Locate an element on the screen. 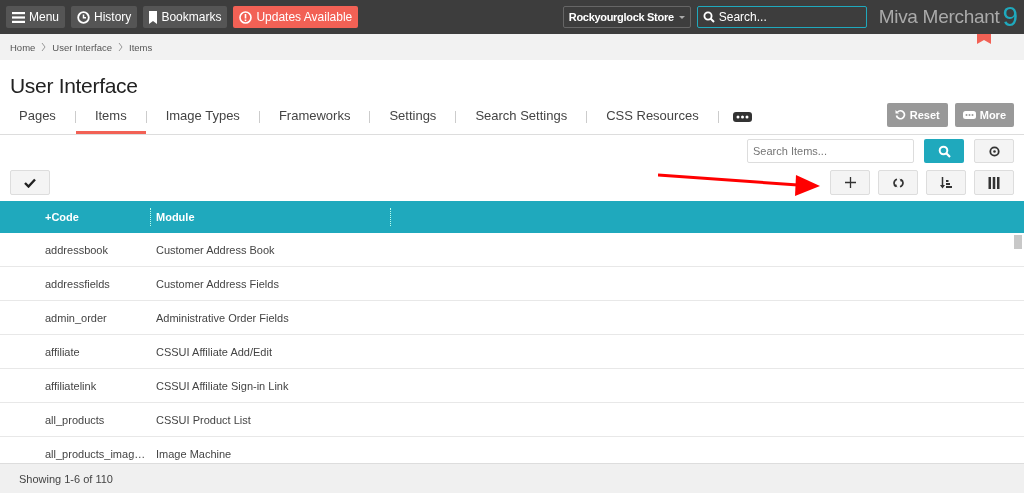 This screenshot has height=493, width=1024. sort-icon is located at coordinates (946, 182).